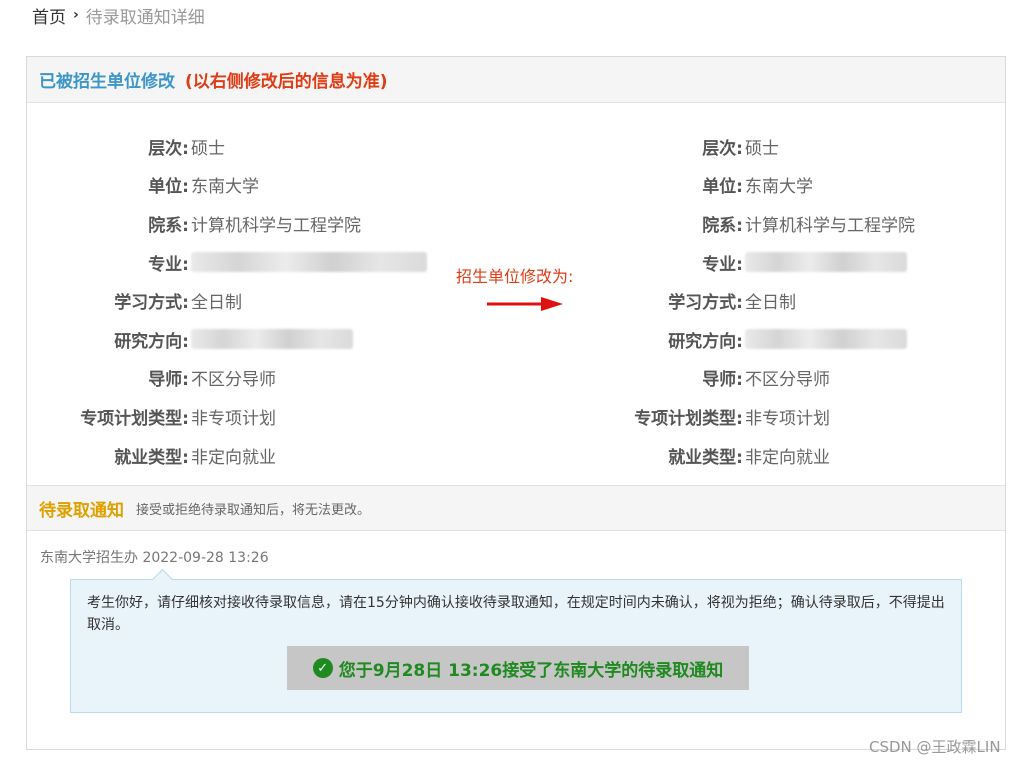 The height and width of the screenshot is (764, 1028). I want to click on change-label: 招生单位修改为:, so click(515, 276).